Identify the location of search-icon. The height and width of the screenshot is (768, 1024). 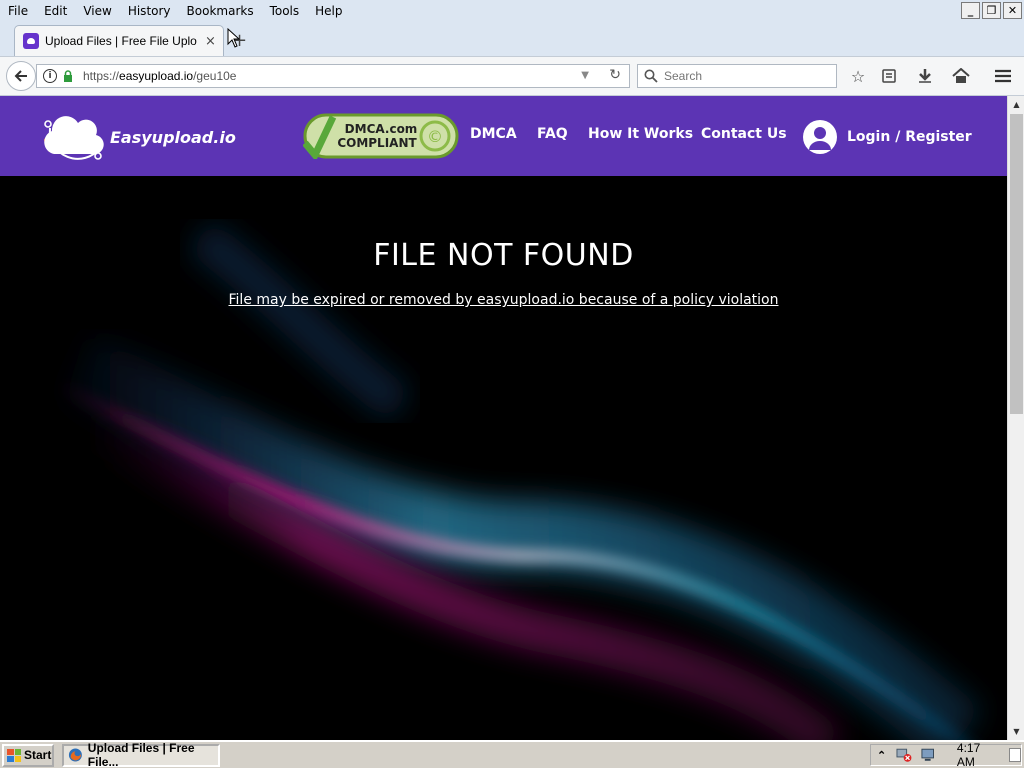
(651, 76).